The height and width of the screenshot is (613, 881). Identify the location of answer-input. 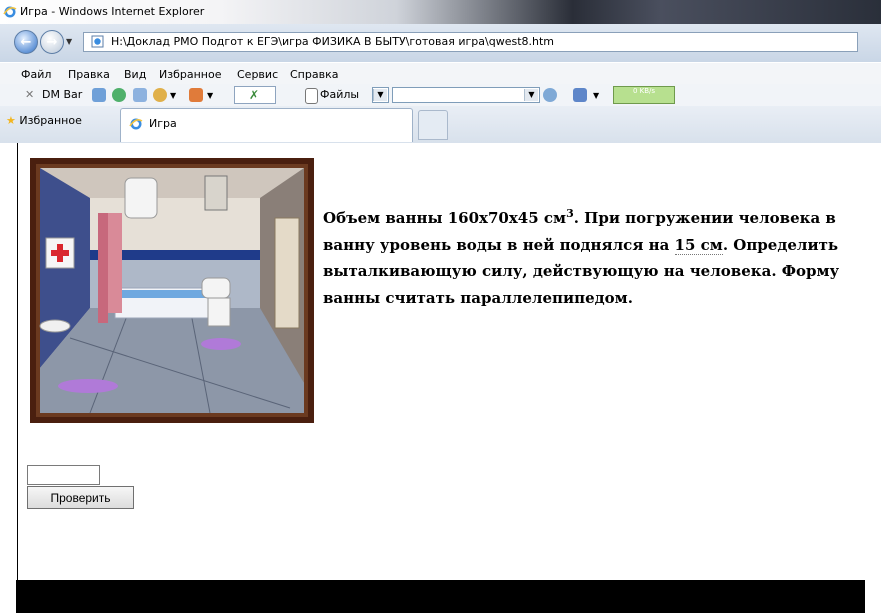
(63, 475).